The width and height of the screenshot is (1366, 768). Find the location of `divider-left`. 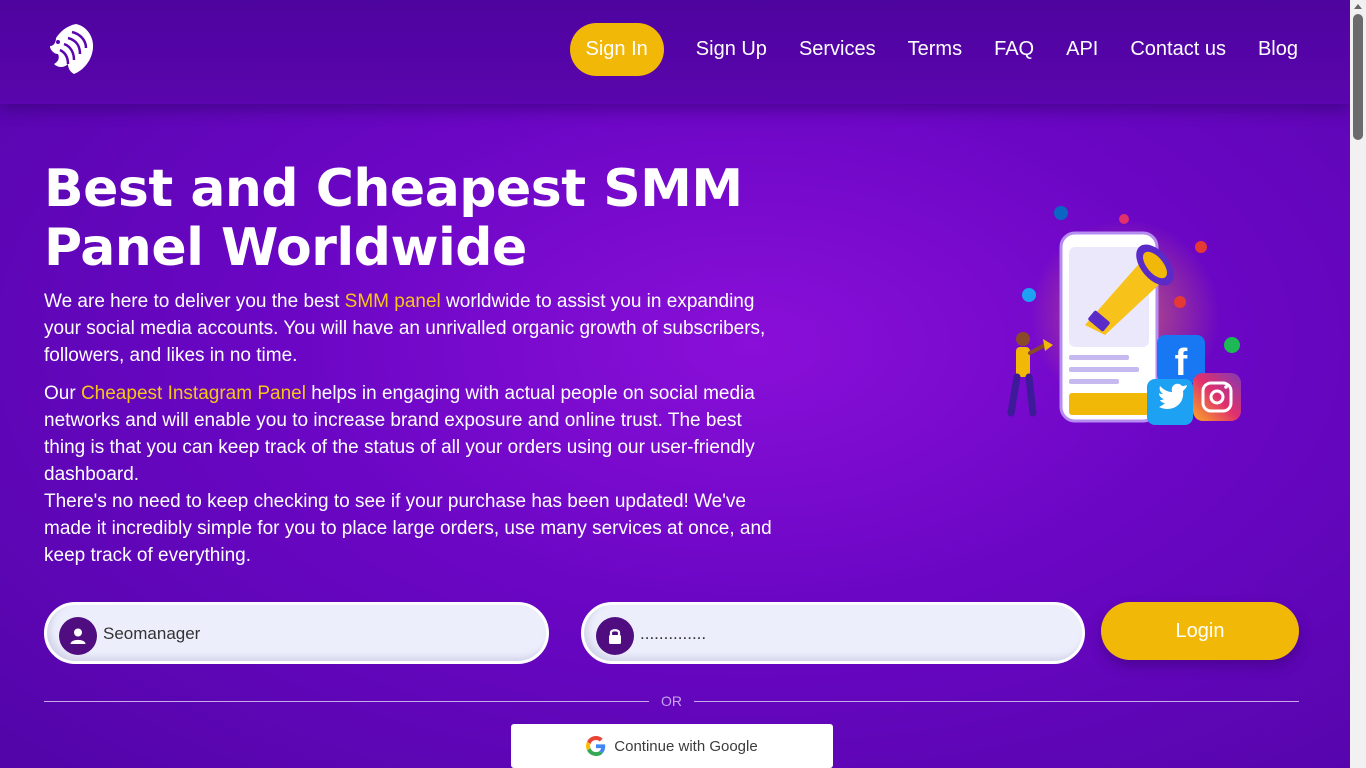

divider-left is located at coordinates (346, 701).